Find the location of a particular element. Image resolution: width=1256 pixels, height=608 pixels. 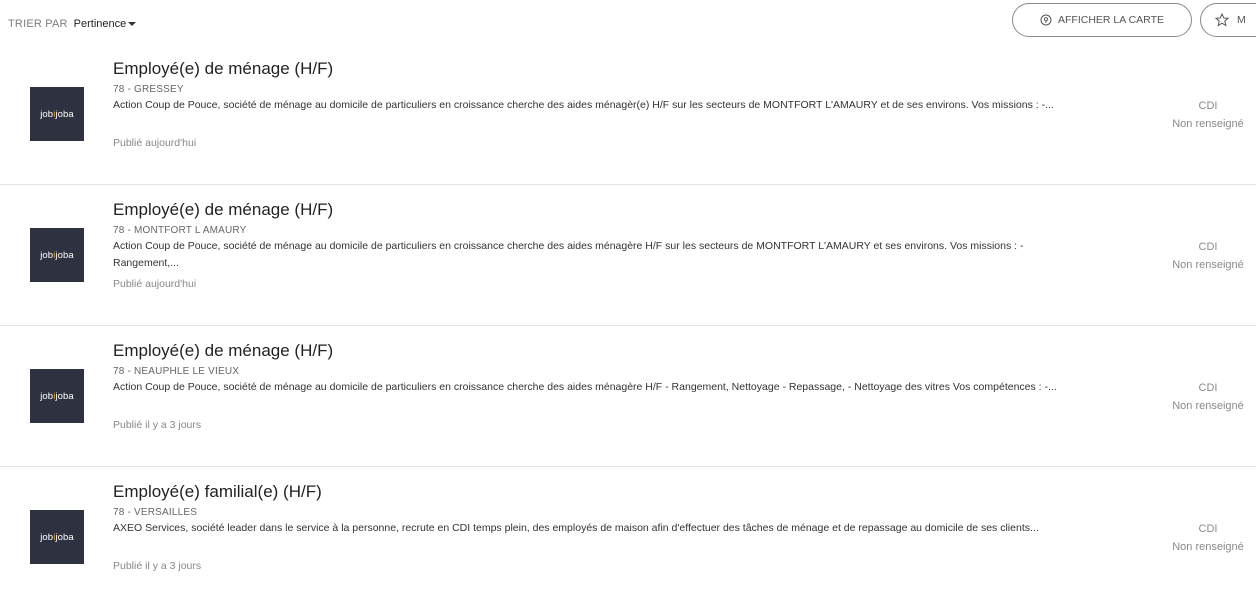

sort-control: TRIER PAR Pertinence is located at coordinates (72, 24).